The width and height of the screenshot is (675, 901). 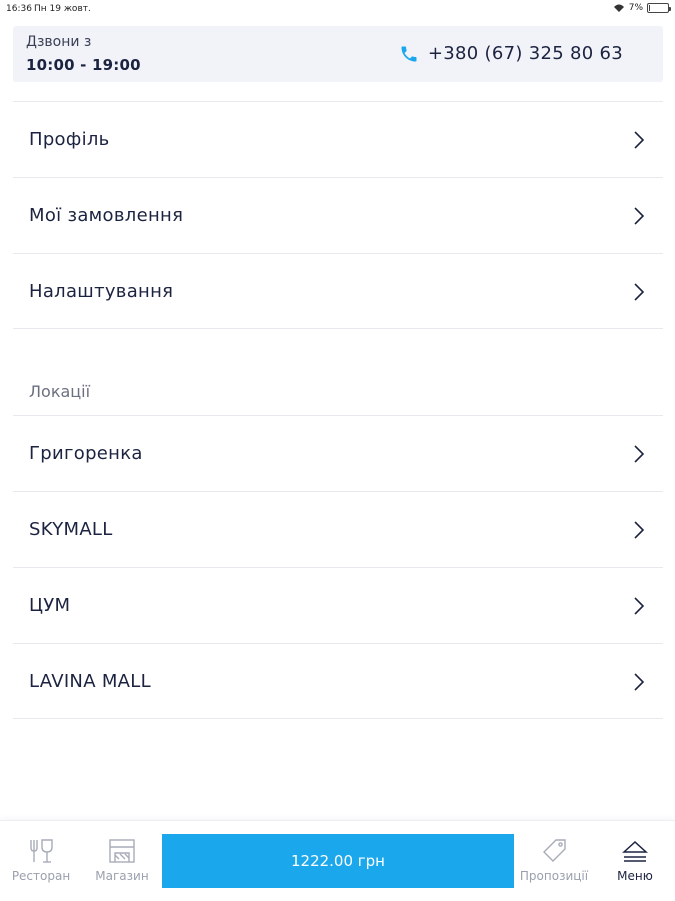 I want to click on tab-label: Магазин, so click(x=122, y=876).